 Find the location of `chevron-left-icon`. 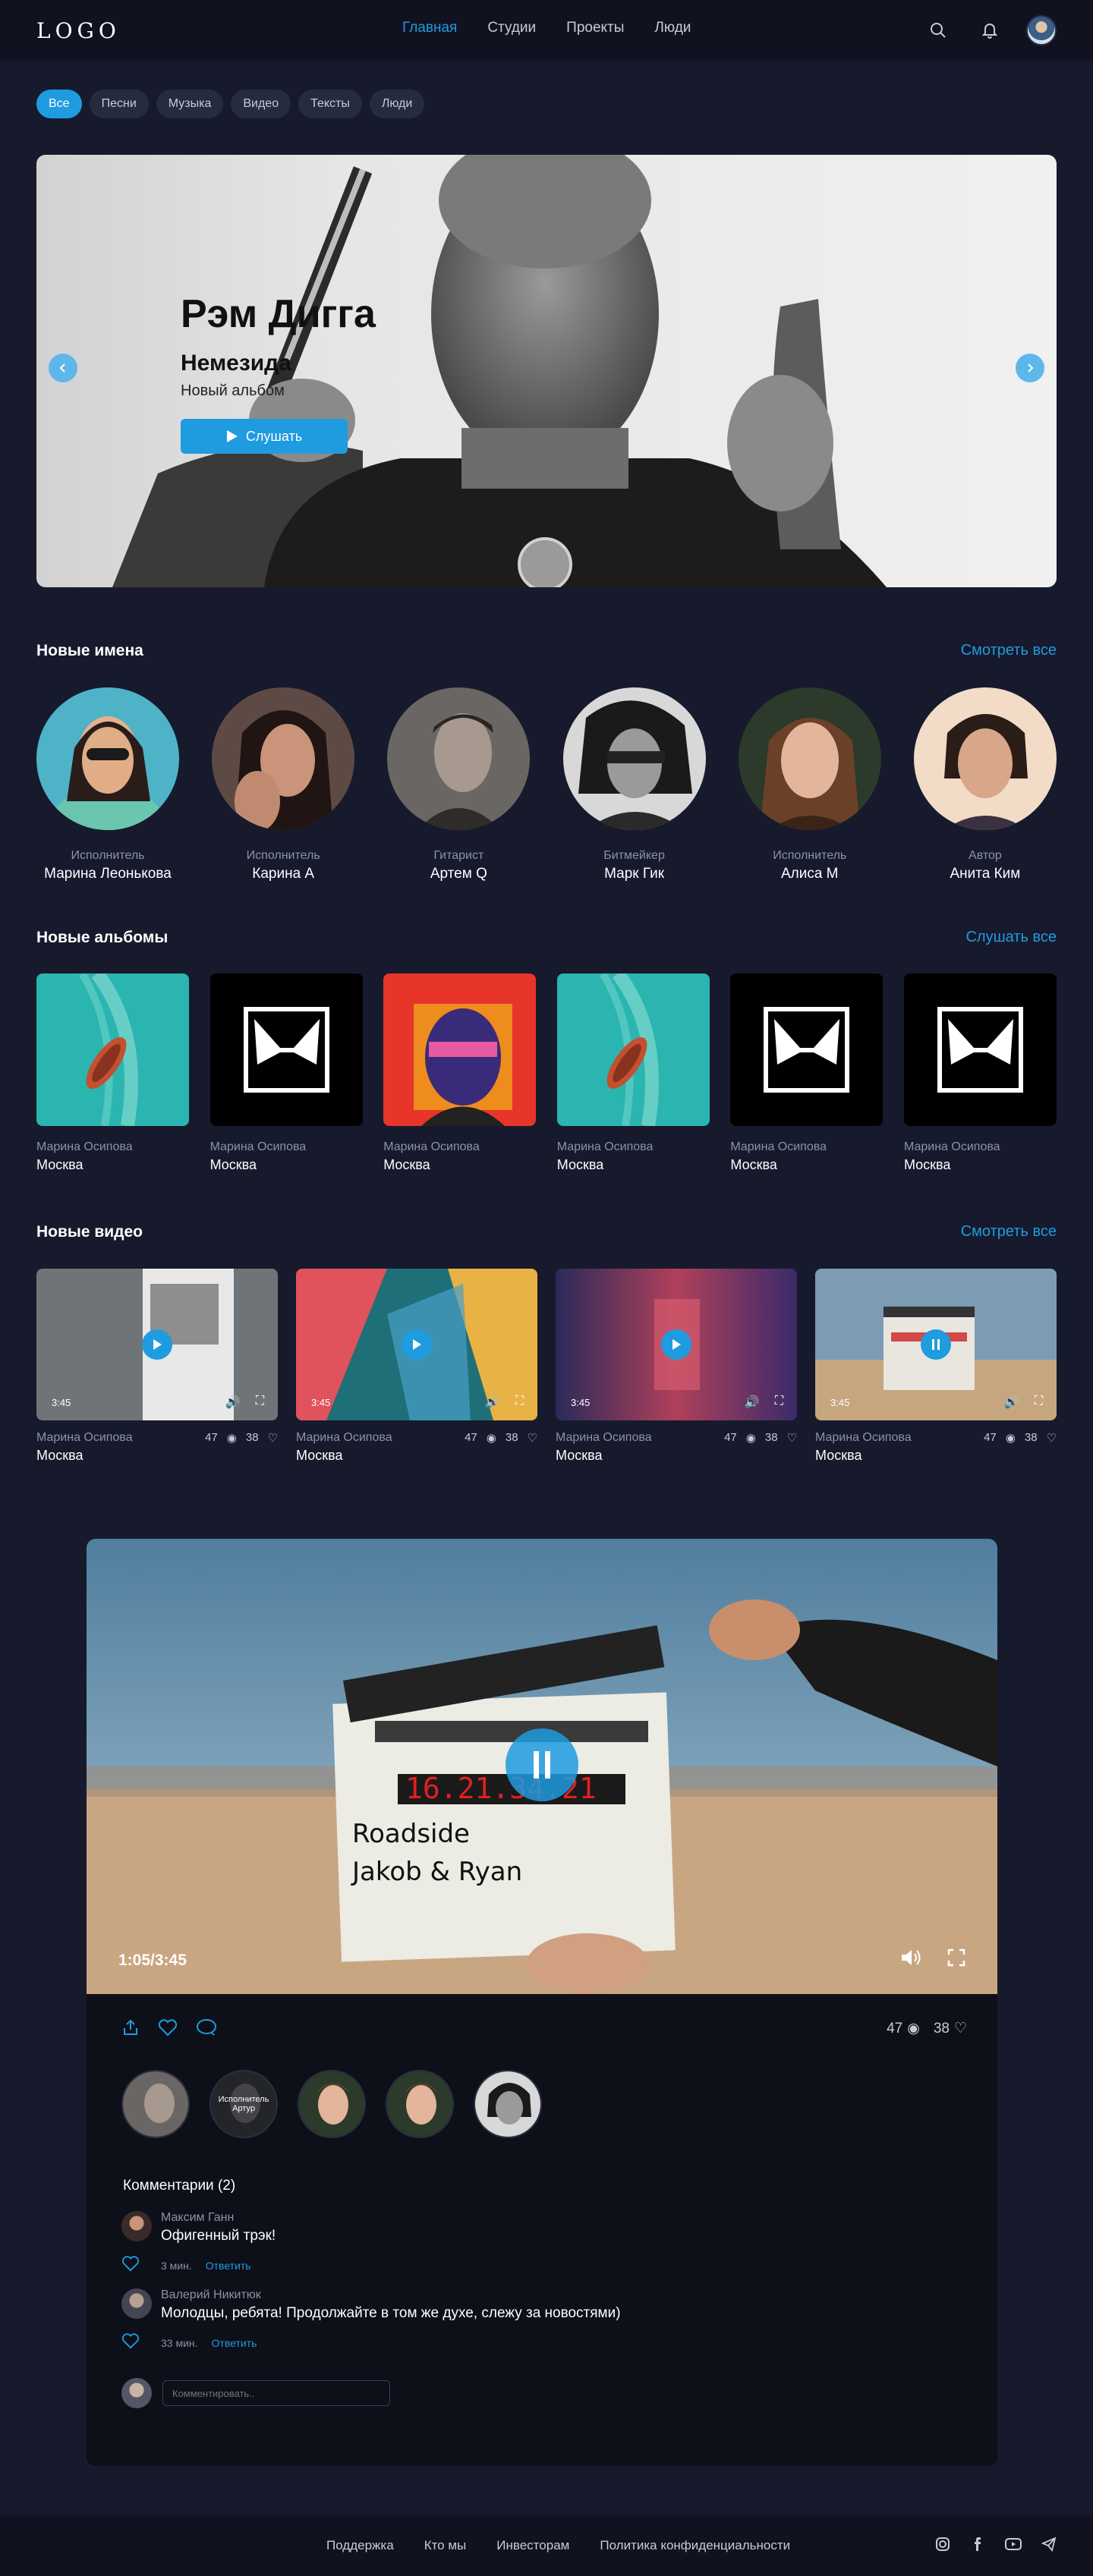

chevron-left-icon is located at coordinates (62, 368).